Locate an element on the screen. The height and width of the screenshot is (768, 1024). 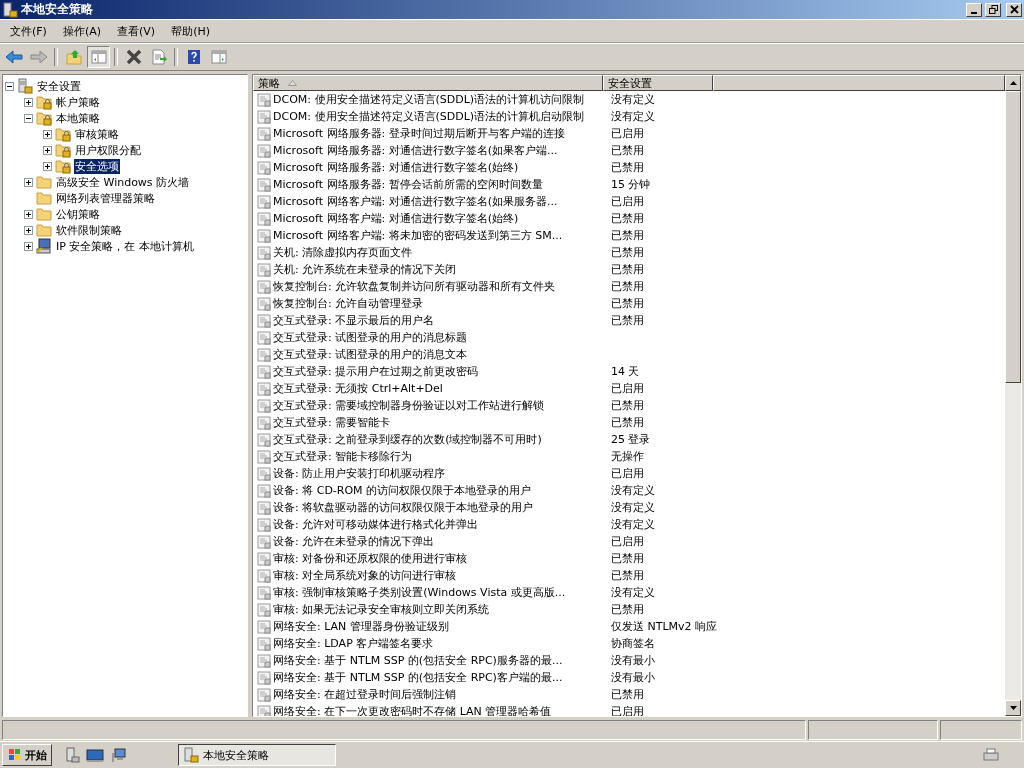
table-cell: 审核: 如果无法记录安全审核则立即关闭系统 is located at coordinates (381, 609).